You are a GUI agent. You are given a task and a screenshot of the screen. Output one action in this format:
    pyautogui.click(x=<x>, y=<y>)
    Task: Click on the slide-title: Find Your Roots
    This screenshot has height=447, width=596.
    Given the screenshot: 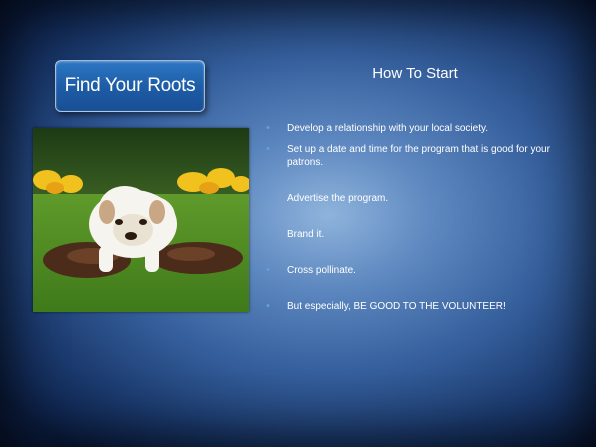 What is the action you would take?
    pyautogui.click(x=130, y=85)
    